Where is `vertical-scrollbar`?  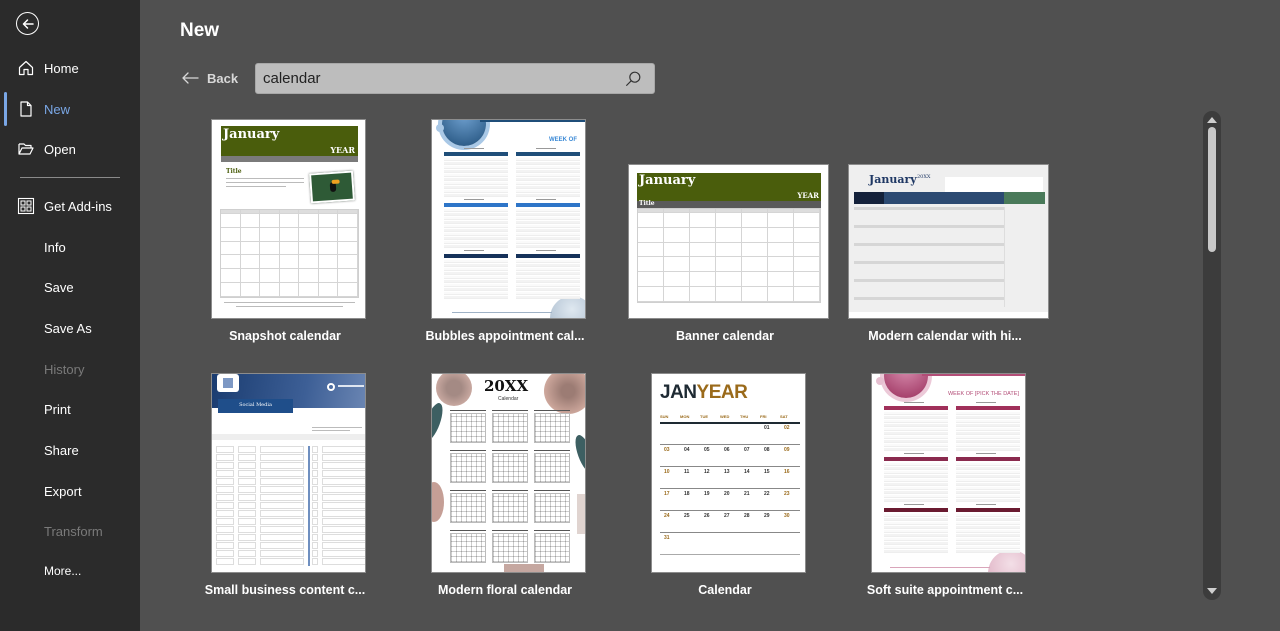 vertical-scrollbar is located at coordinates (1212, 355).